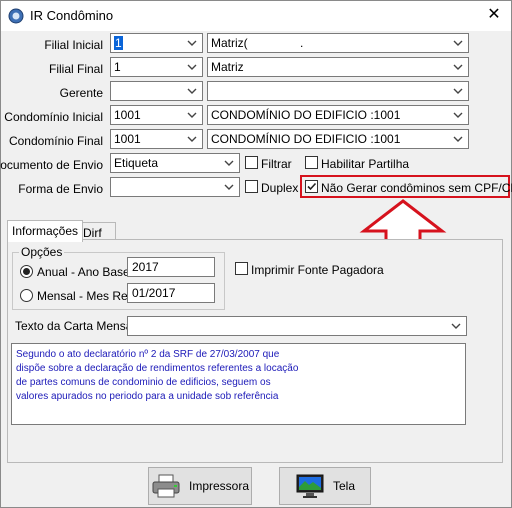 The height and width of the screenshot is (508, 512). What do you see at coordinates (365, 164) in the screenshot?
I see `habilitar-partilha-label: Habilitar Partilha` at bounding box center [365, 164].